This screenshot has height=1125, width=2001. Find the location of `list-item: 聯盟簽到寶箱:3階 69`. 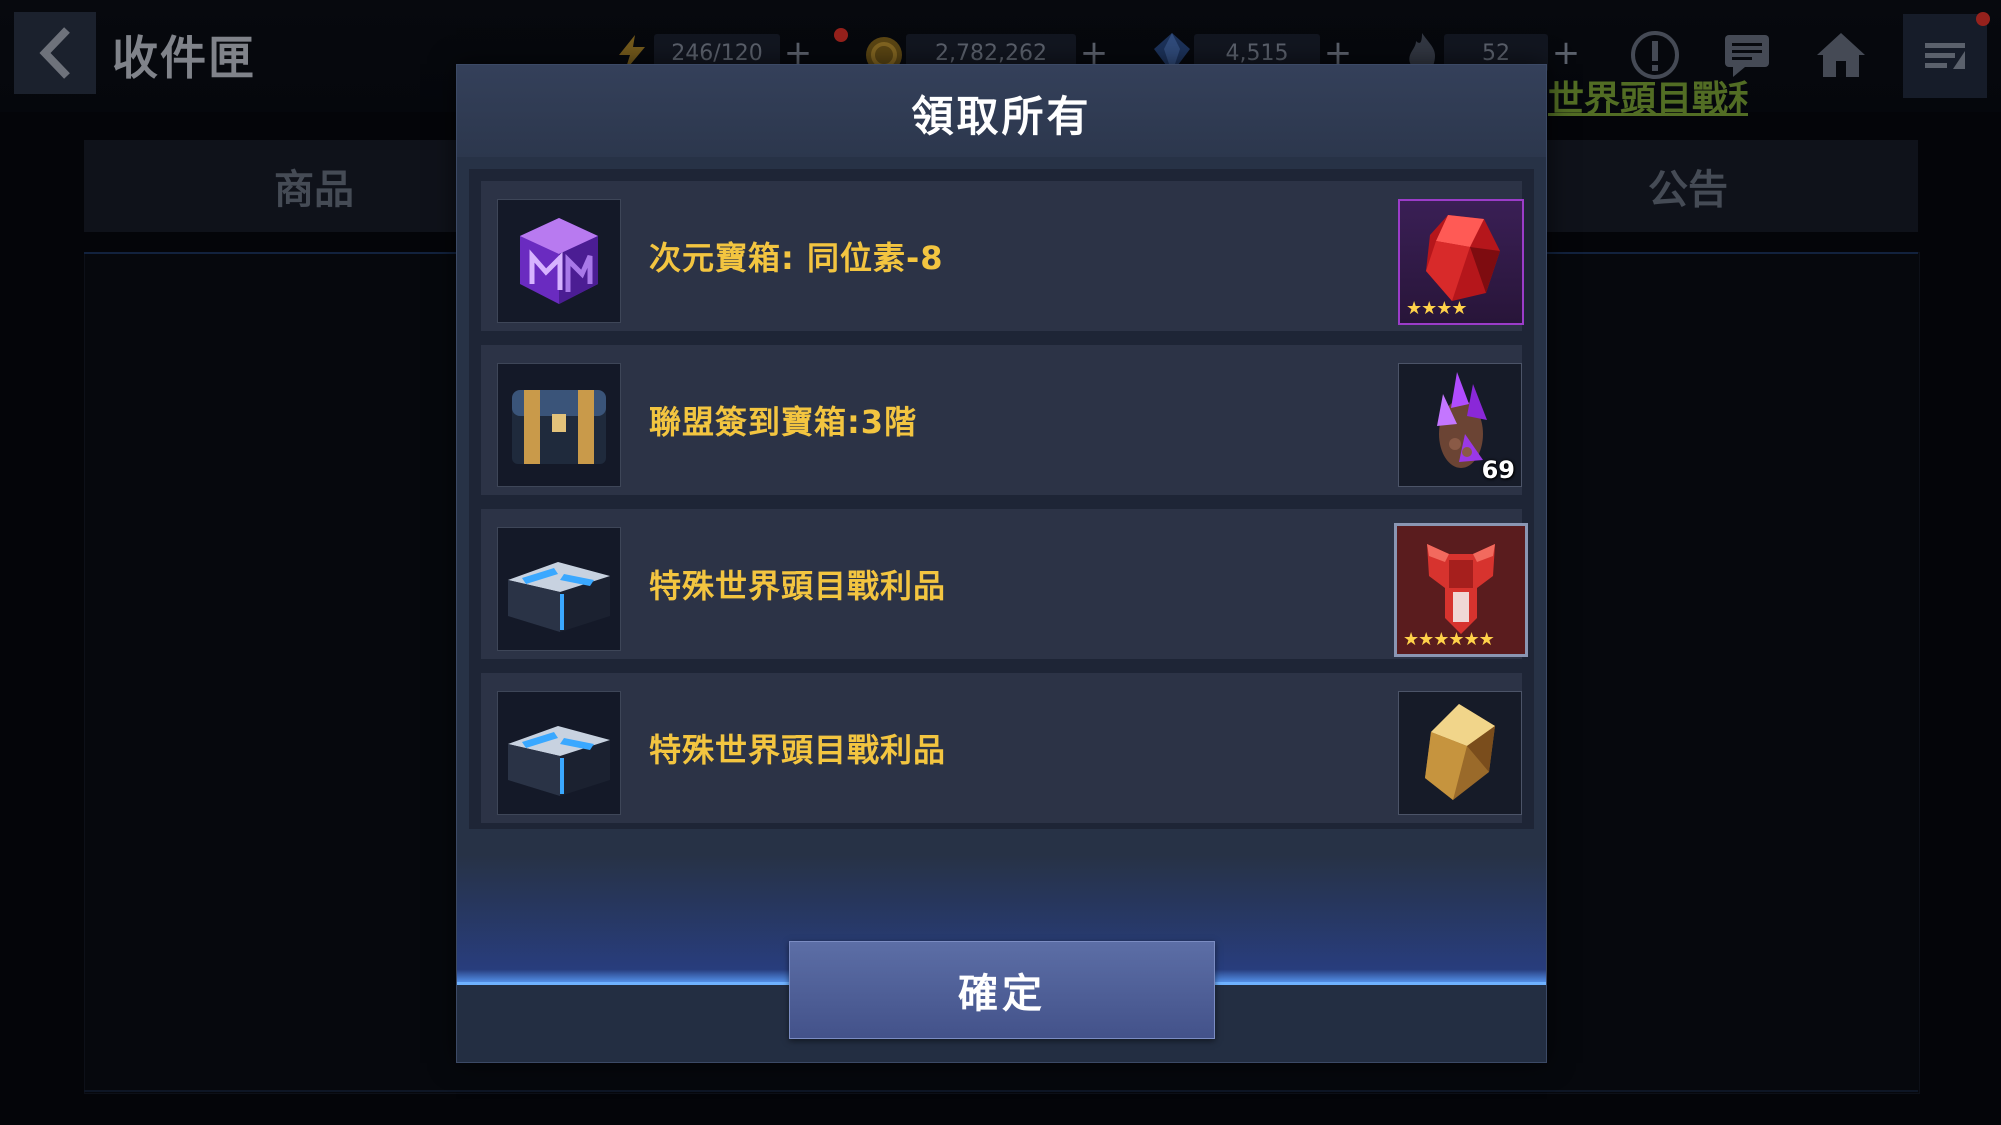

list-item: 聯盟簽到寶箱:3階 69 is located at coordinates (1001, 420).